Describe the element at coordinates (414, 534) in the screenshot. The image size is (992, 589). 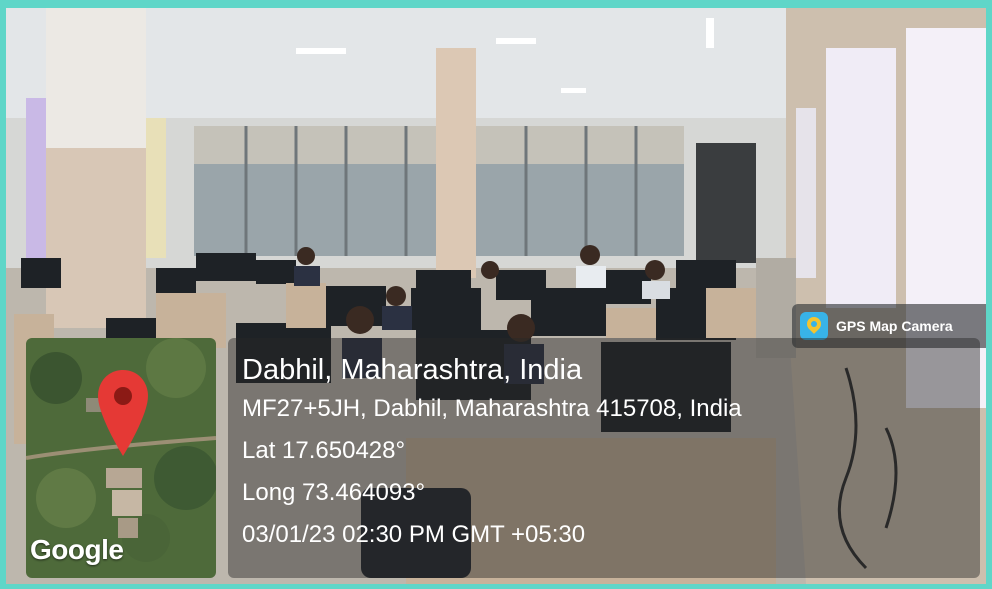
I see `datetime-text: 03/01/23 02:30 PM GMT +05:30` at that location.